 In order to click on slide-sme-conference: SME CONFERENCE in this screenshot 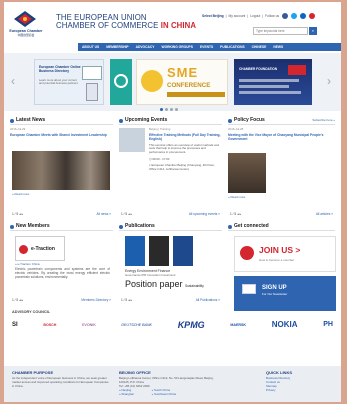, I will do `click(182, 82)`.